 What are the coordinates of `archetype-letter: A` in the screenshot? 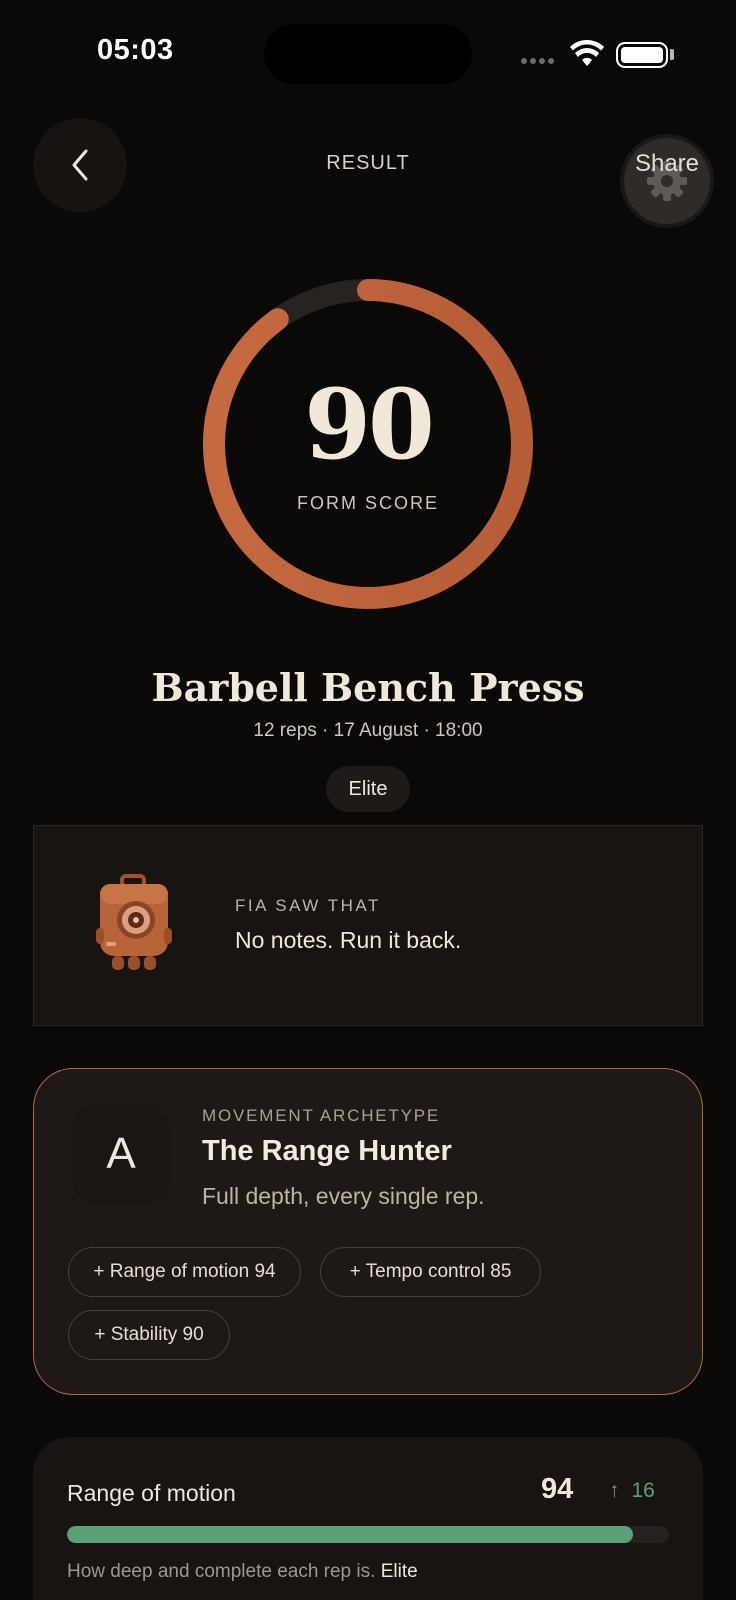 It's located at (121, 1154).